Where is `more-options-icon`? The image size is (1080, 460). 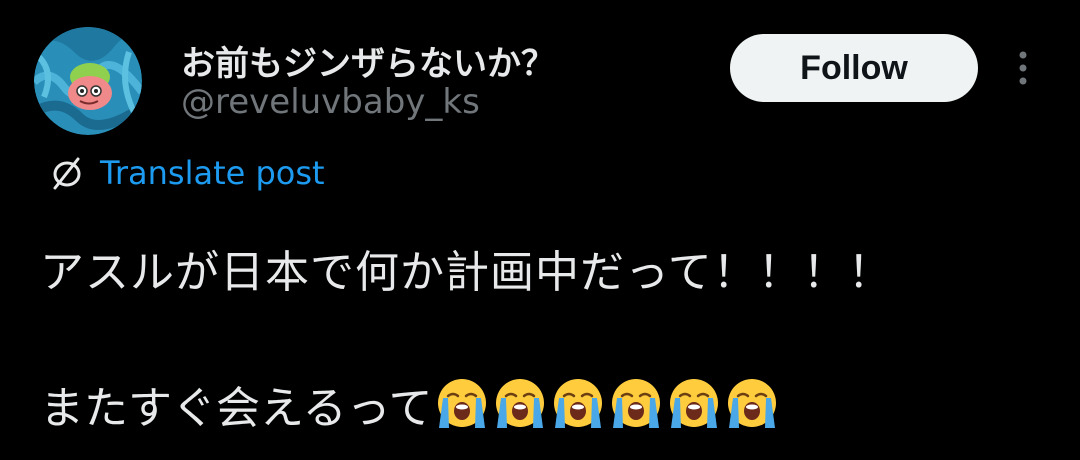
more-options-icon is located at coordinates (1023, 68).